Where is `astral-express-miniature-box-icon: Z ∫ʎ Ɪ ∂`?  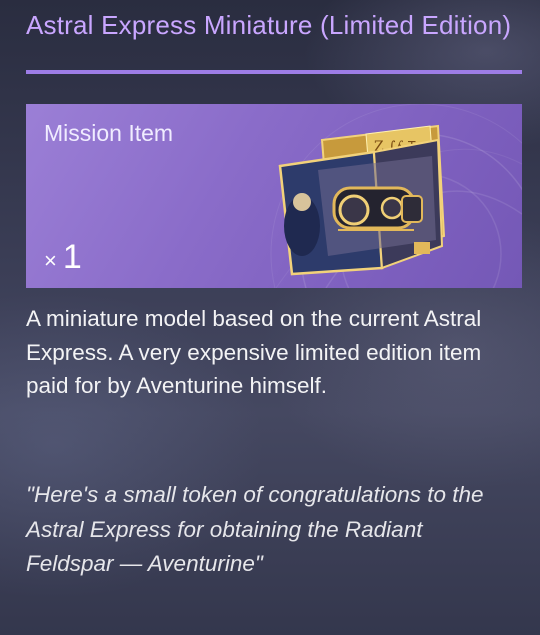
astral-express-miniature-box-icon: Z ∫ʎ Ɪ ∂ is located at coordinates (362, 200).